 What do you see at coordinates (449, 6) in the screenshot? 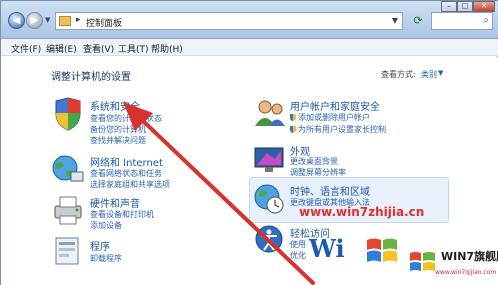
I see `minimize-button: –` at bounding box center [449, 6].